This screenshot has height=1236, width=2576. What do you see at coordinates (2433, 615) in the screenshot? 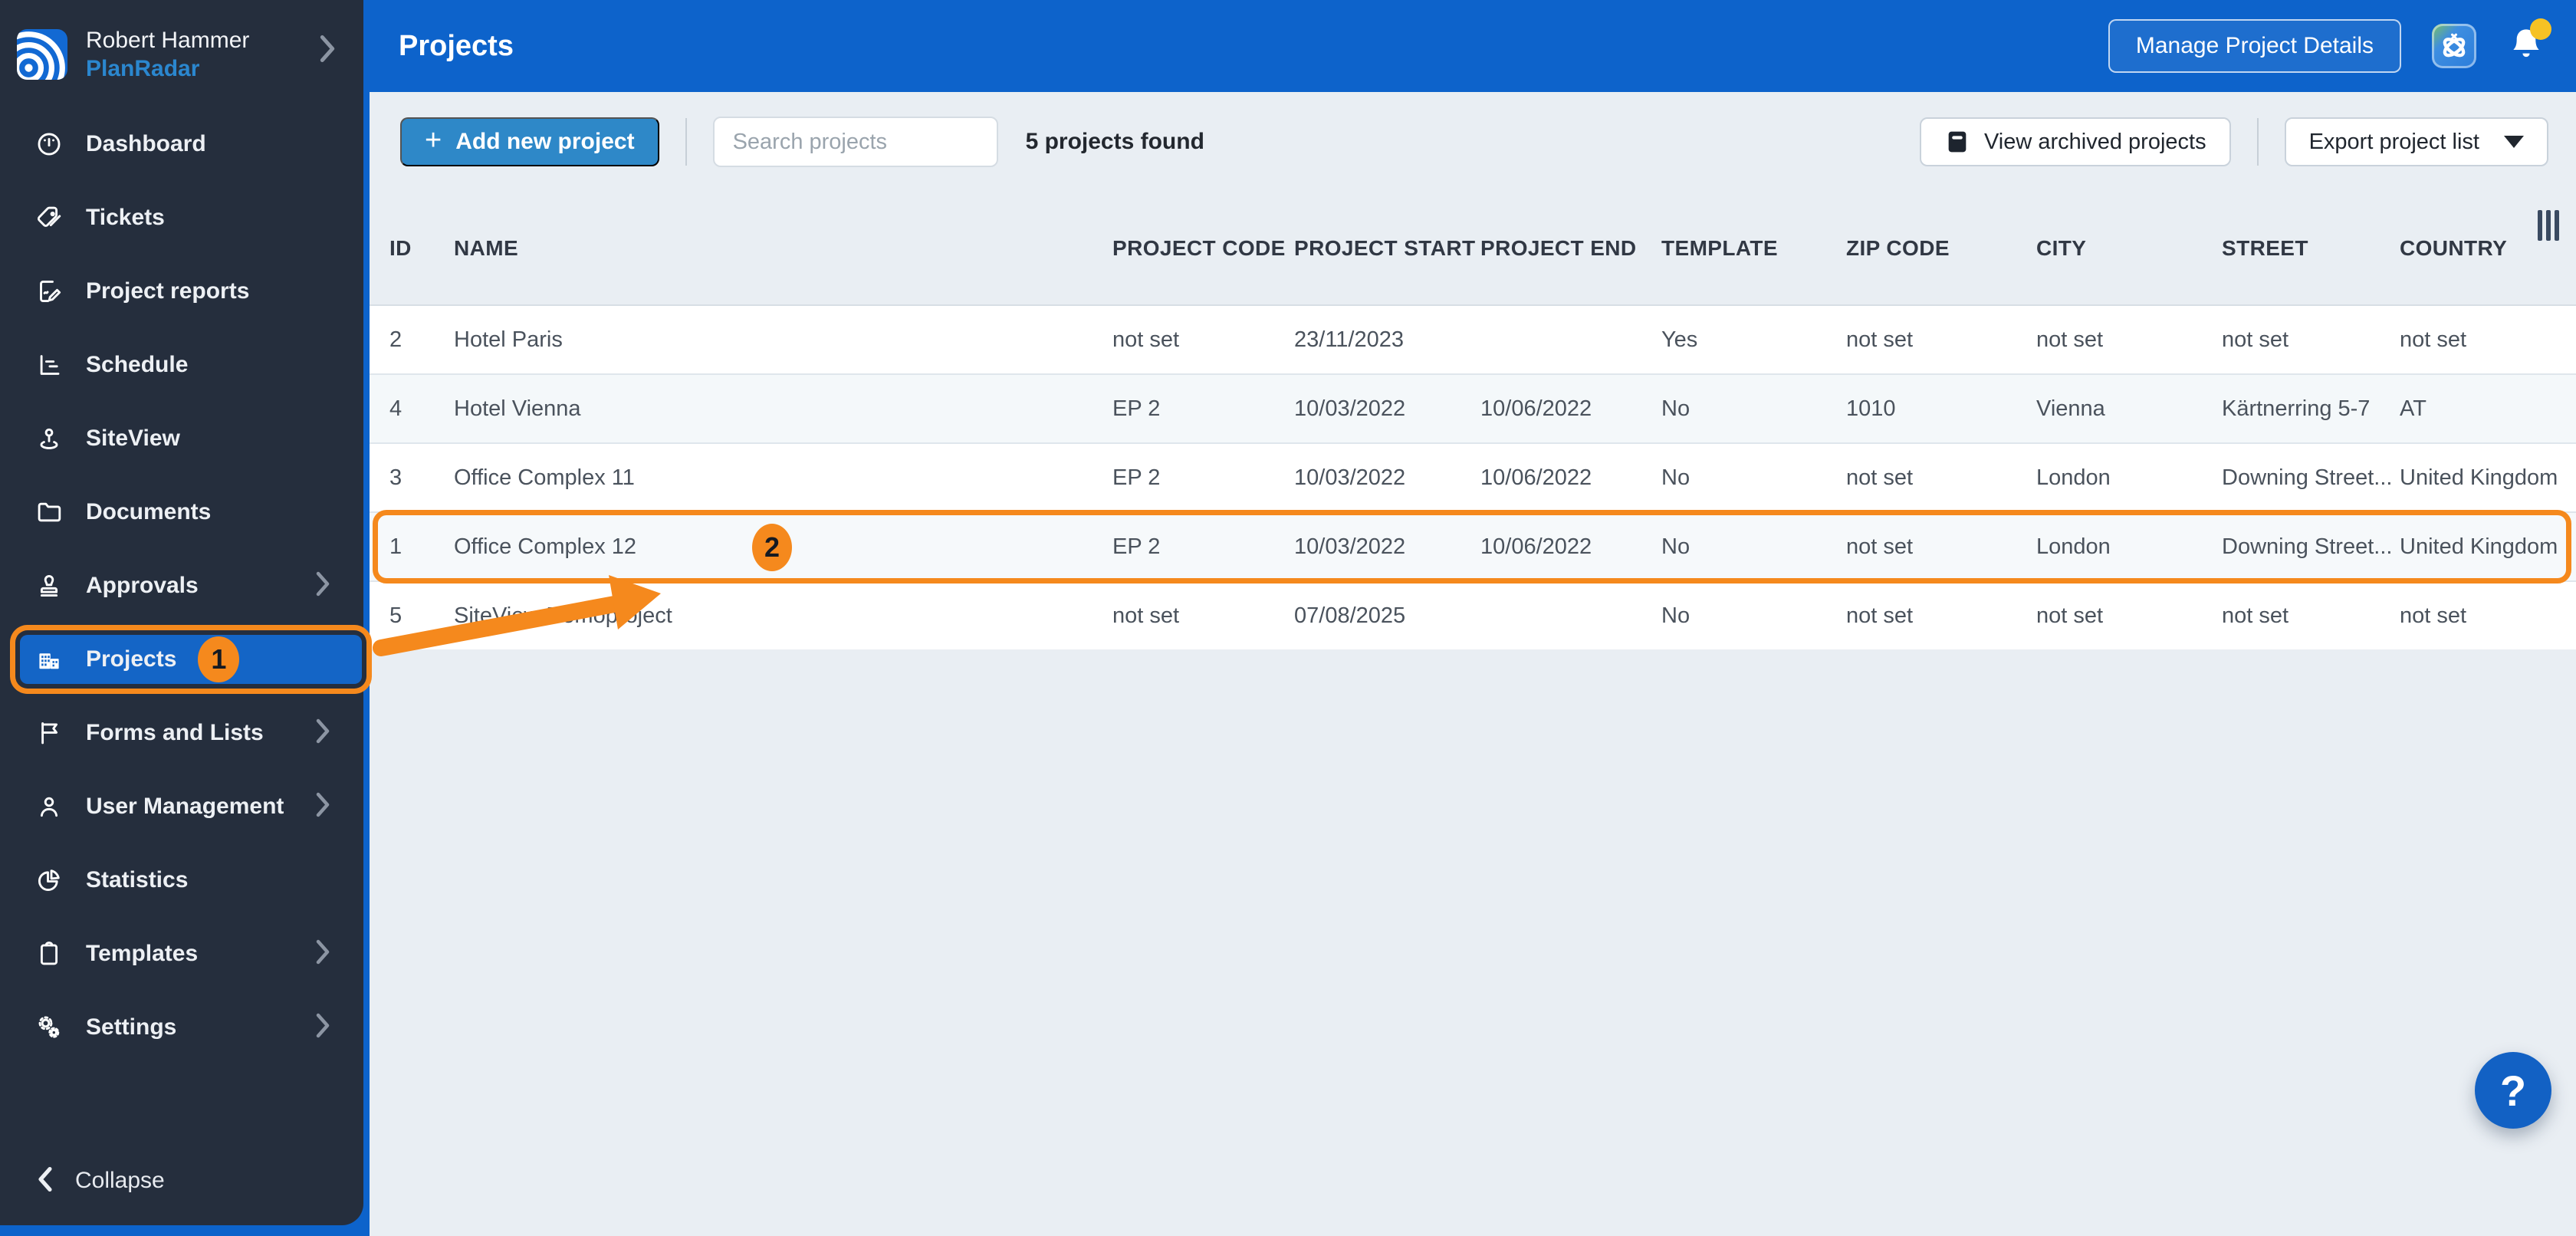
I see `cell-country: not set` at bounding box center [2433, 615].